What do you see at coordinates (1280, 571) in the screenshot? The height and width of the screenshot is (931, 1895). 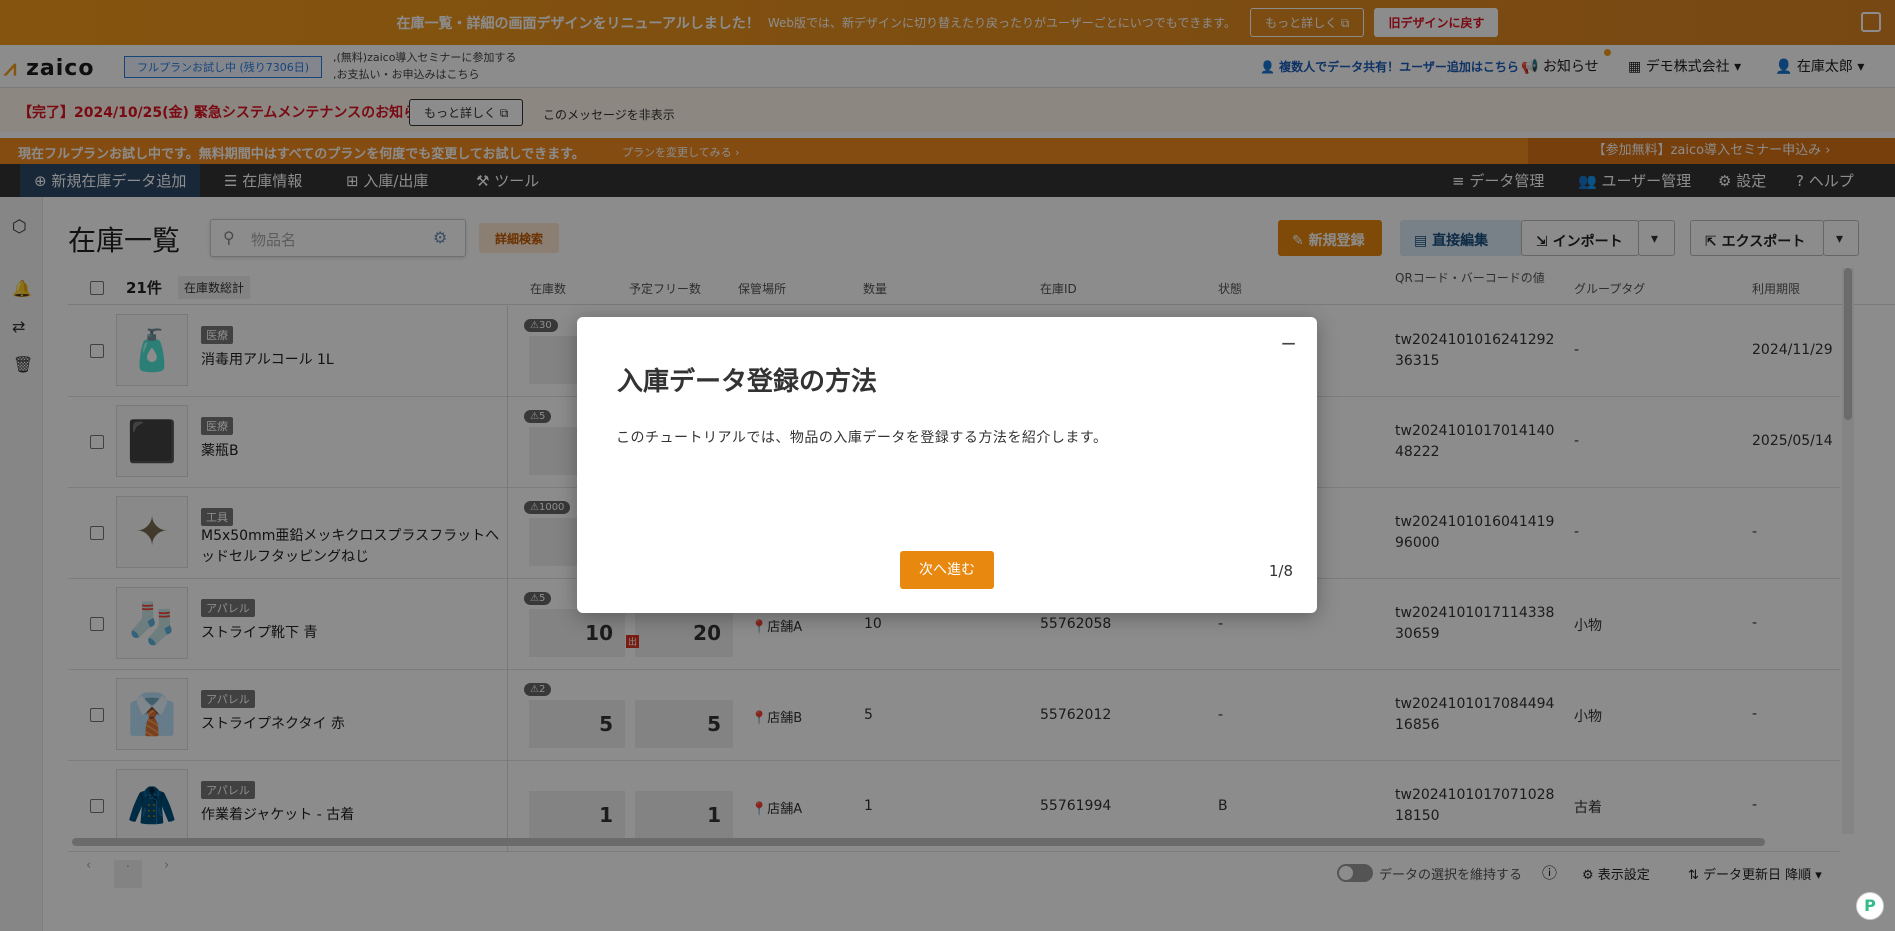 I see `modal-page-indicator: 1/8` at bounding box center [1280, 571].